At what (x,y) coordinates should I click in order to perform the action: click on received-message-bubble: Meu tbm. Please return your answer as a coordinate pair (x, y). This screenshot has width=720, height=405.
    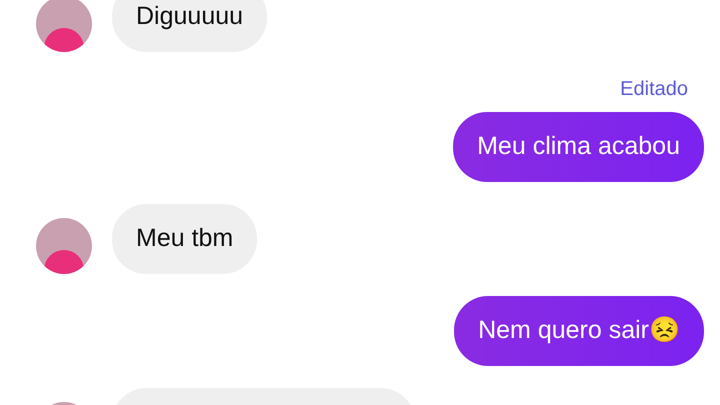
    Looking at the image, I should click on (185, 239).